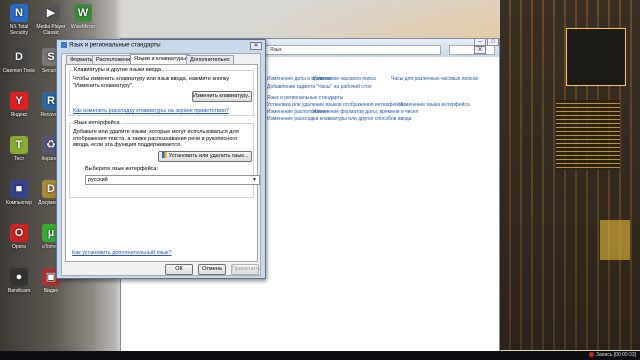  I want to click on desktop-icon-glyph: ■, so click(19, 189).